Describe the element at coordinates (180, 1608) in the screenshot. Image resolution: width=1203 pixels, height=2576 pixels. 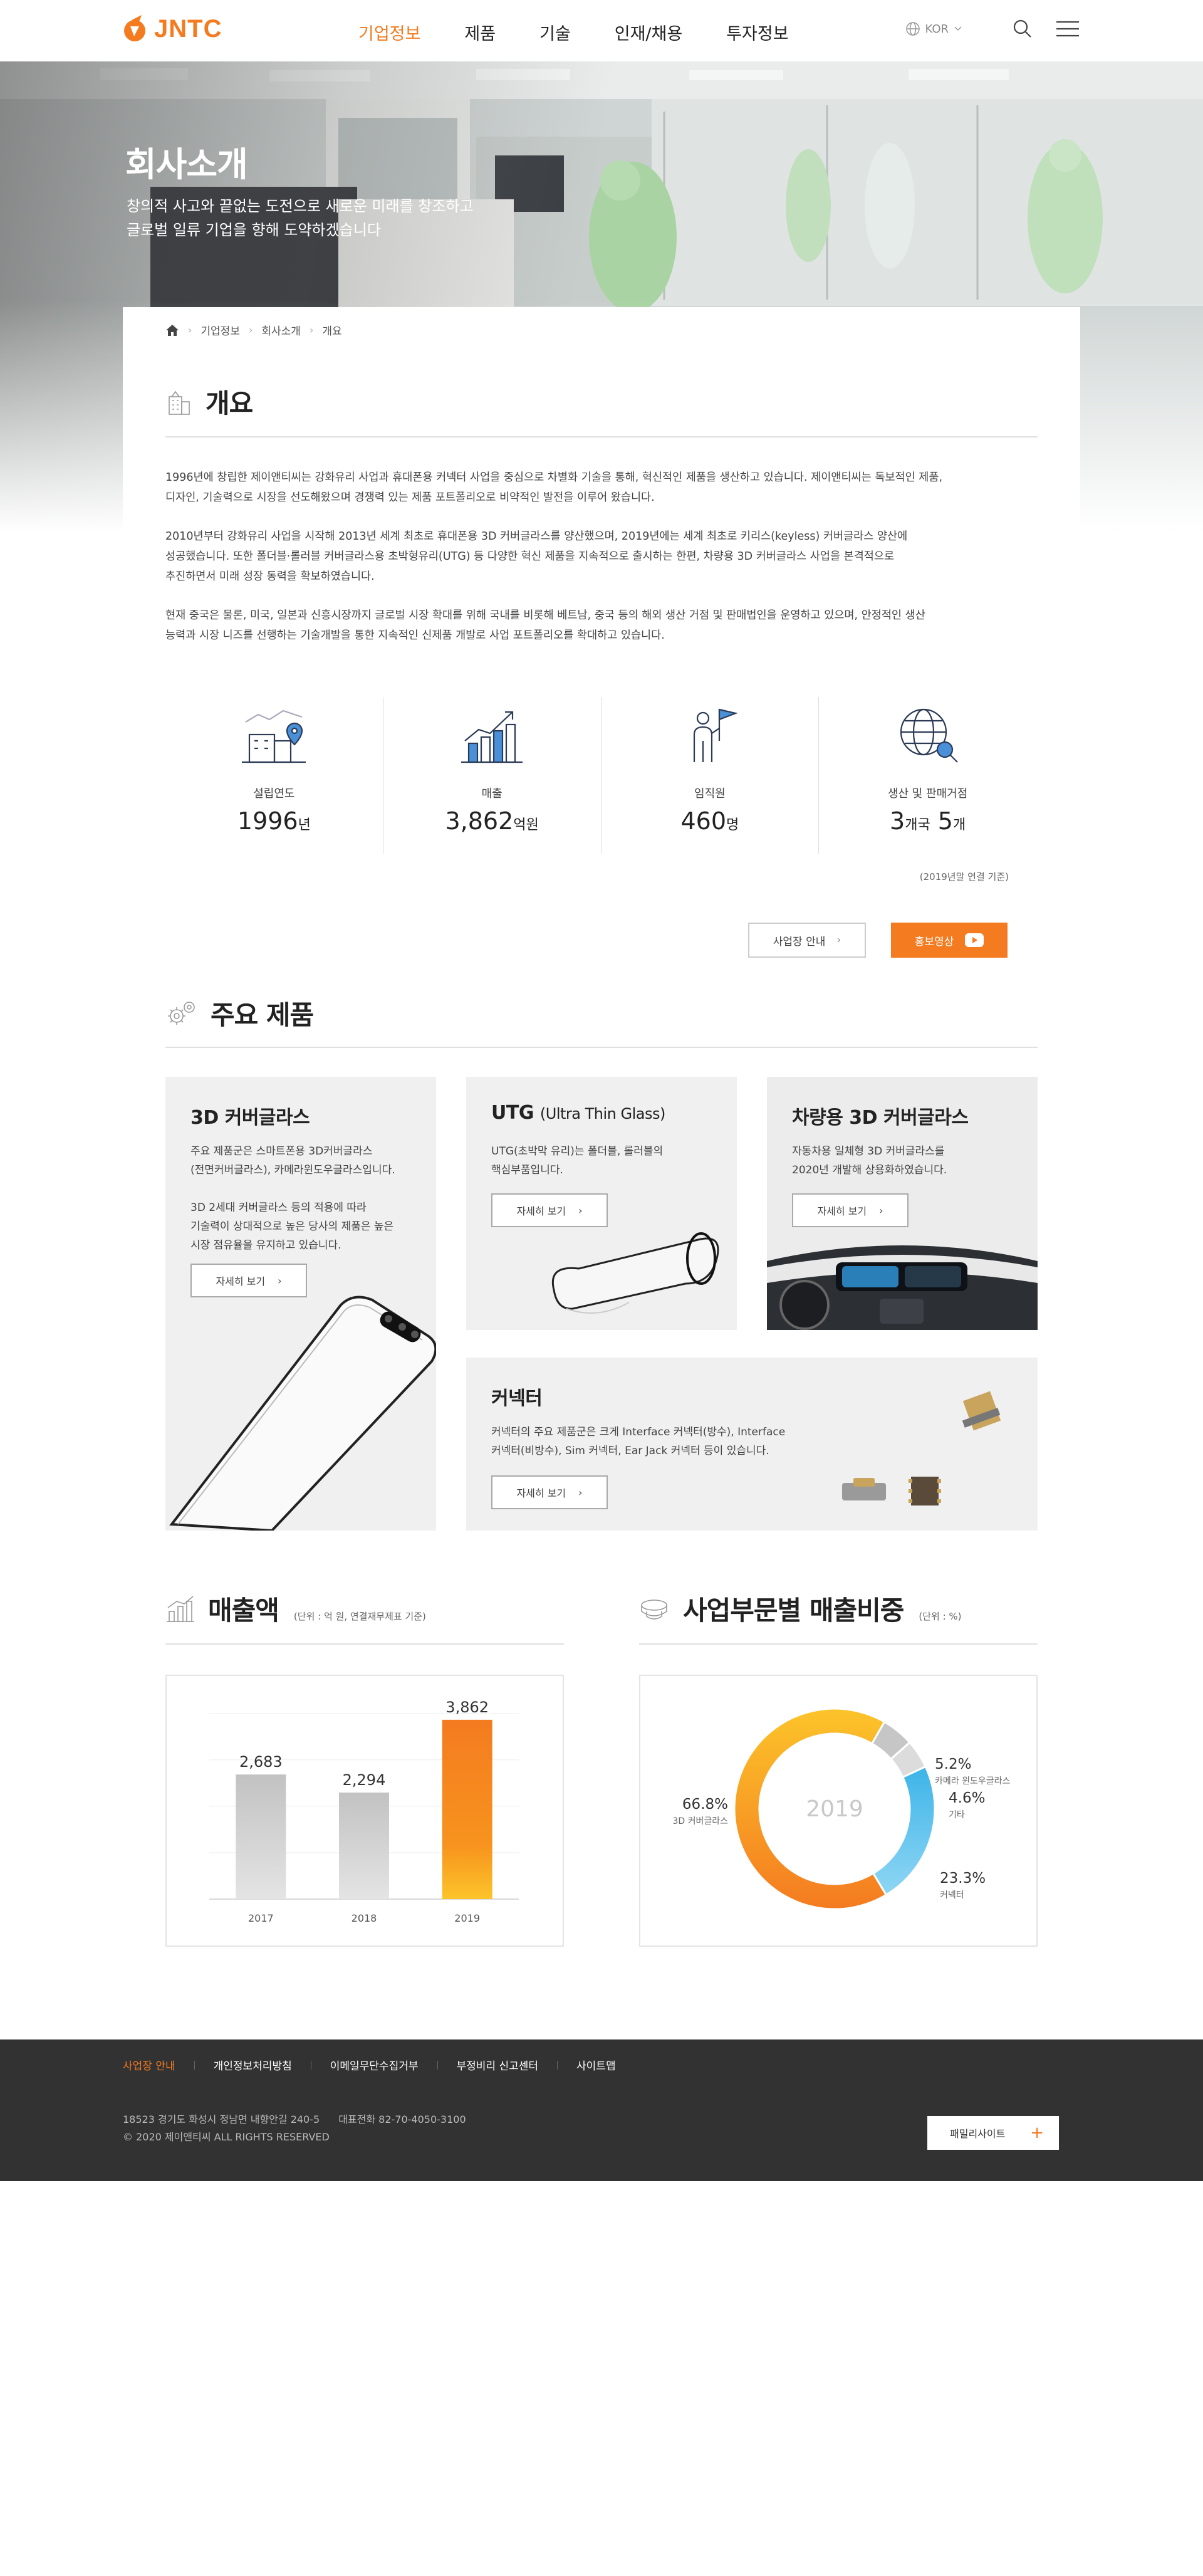
I see `bar-chart-icon` at that location.